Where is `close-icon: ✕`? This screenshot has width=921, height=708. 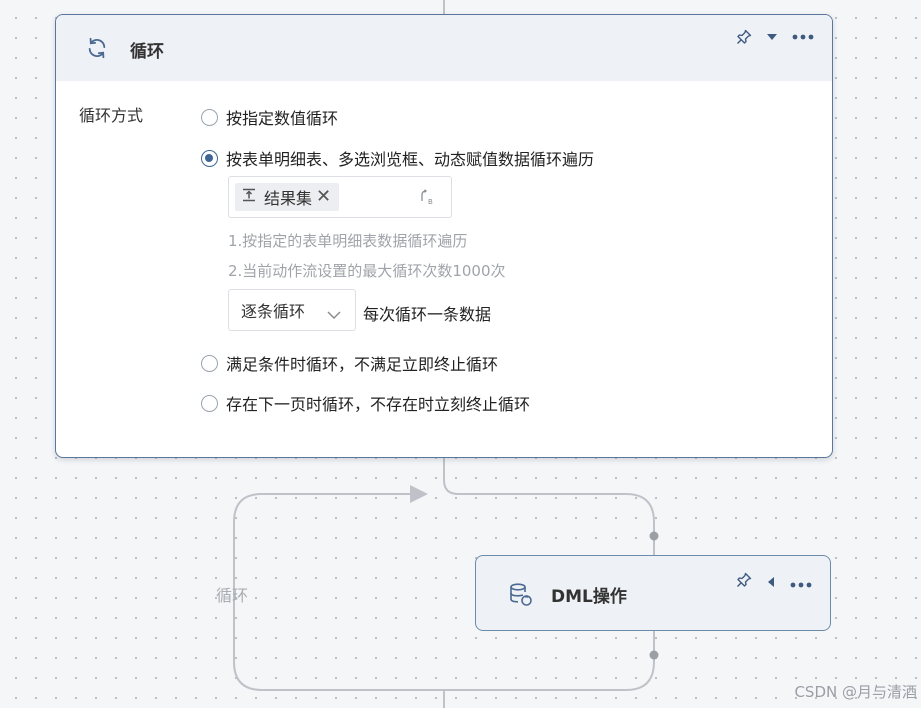
close-icon: ✕ is located at coordinates (323, 197).